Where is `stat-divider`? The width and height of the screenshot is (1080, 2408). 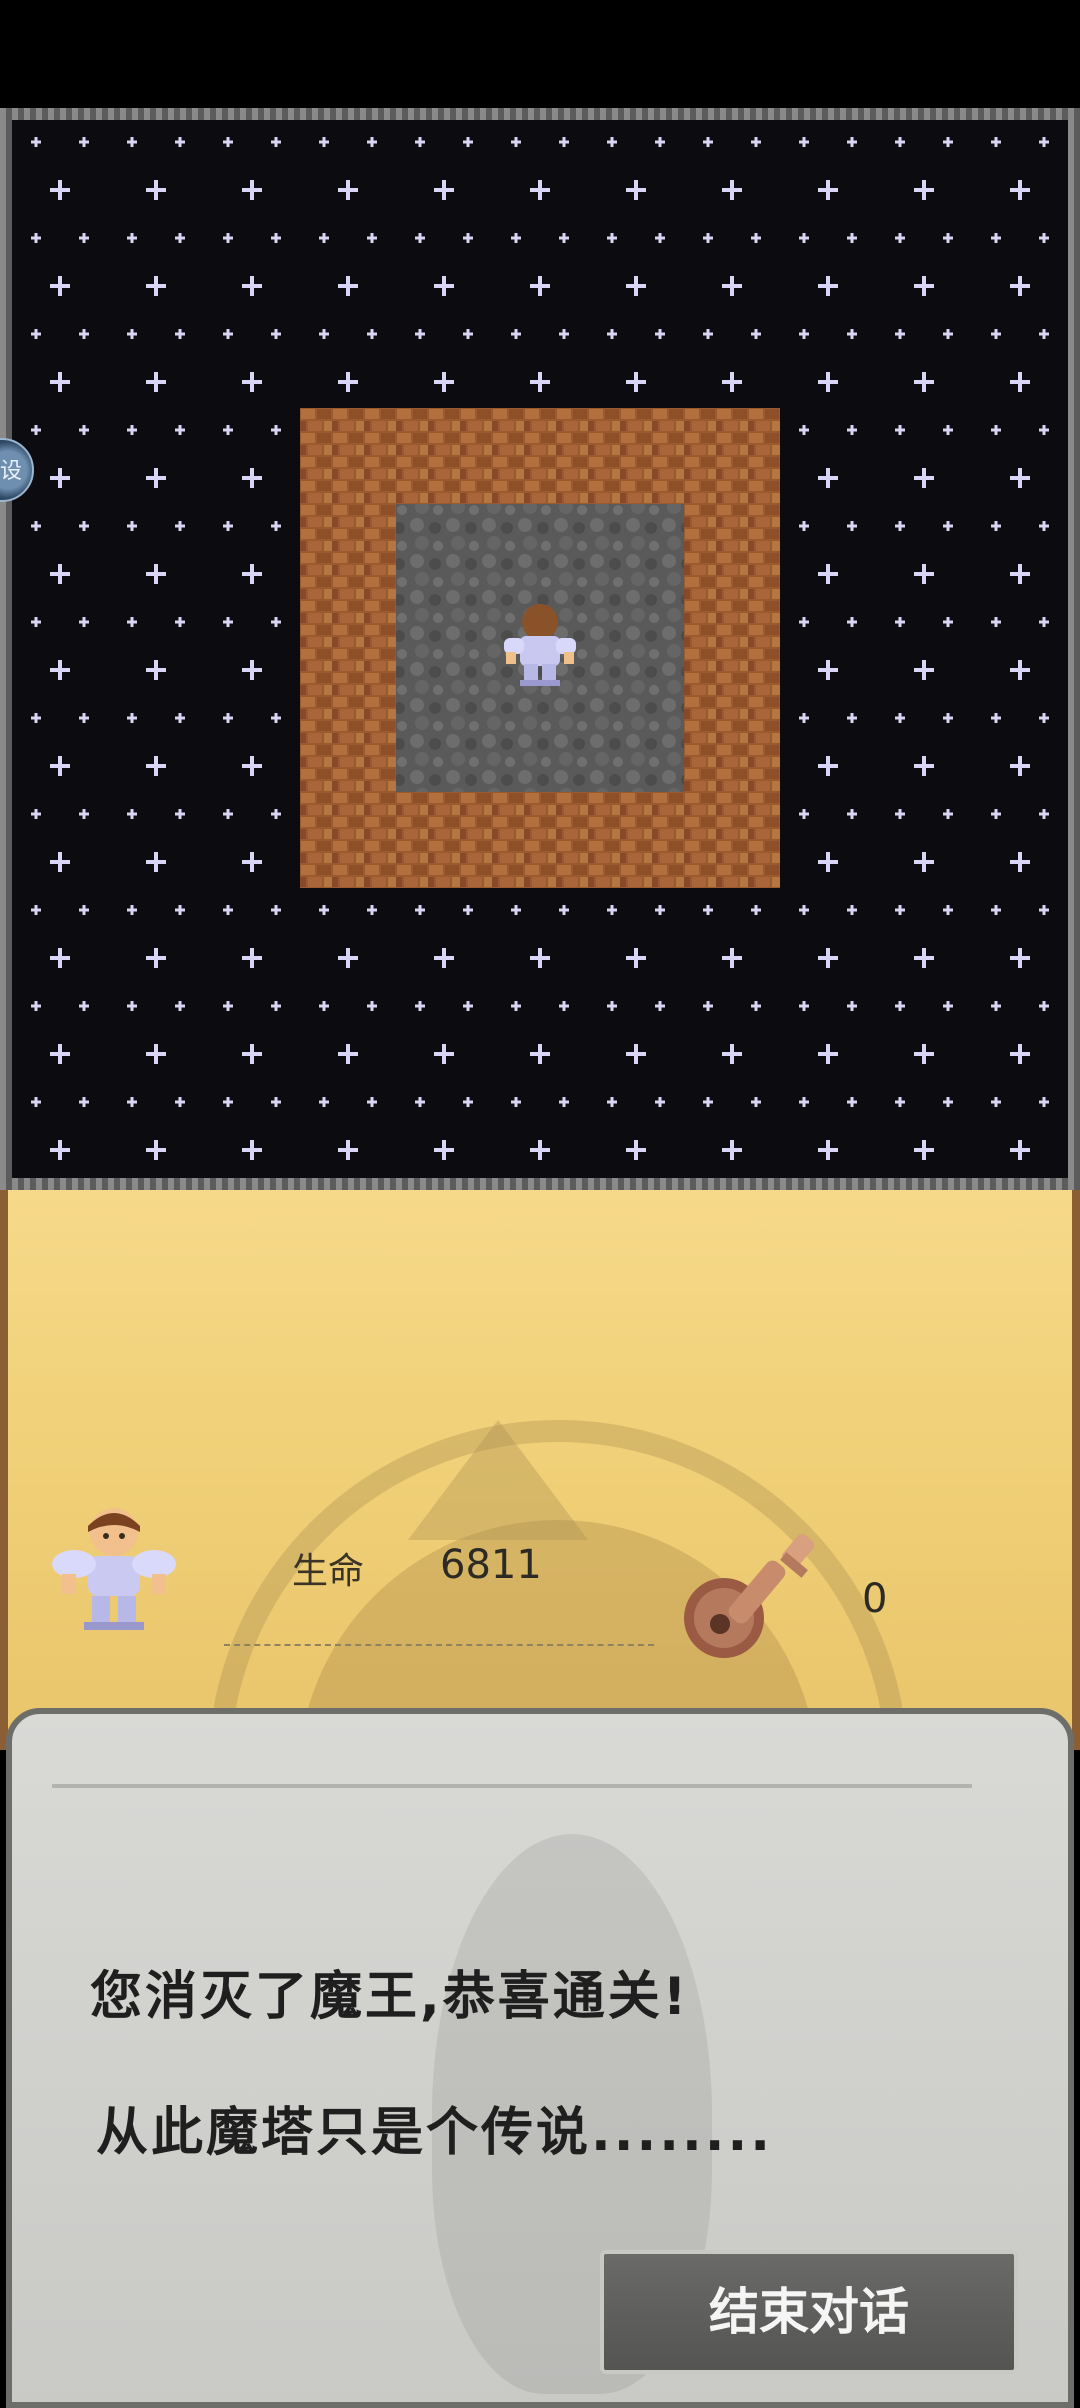
stat-divider is located at coordinates (439, 1645).